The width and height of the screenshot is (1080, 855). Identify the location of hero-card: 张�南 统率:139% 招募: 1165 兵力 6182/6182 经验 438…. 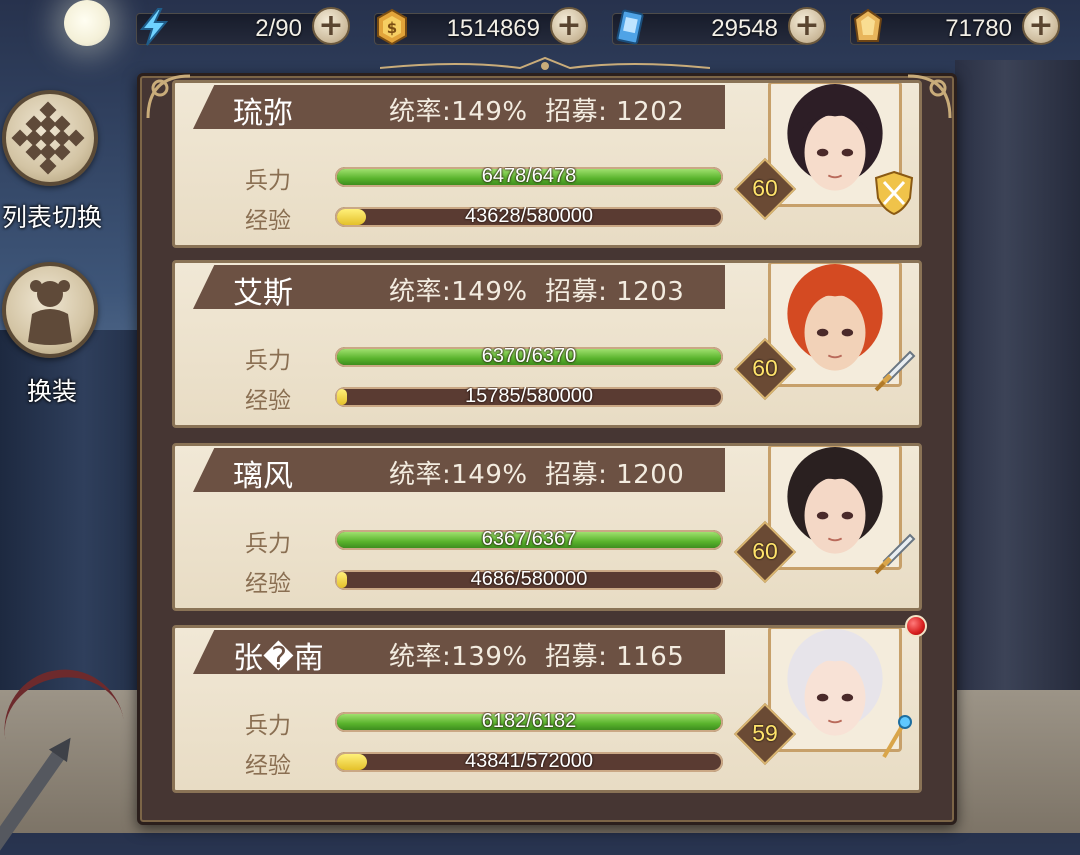
(547, 709).